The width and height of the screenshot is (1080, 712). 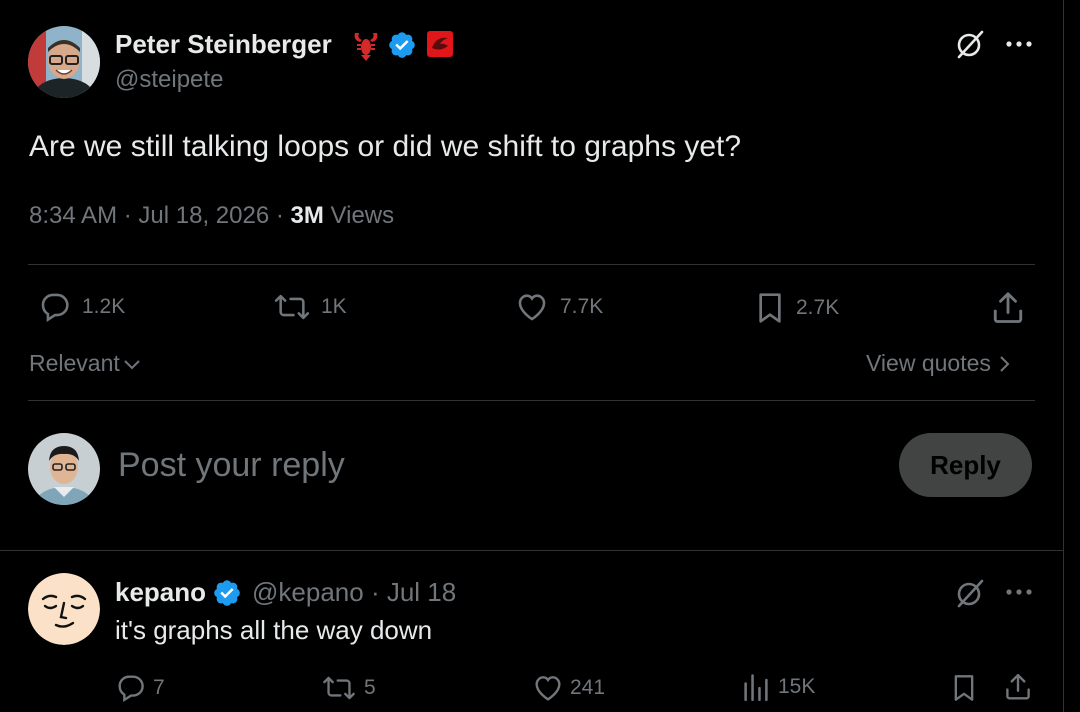 I want to click on sort-label: Relevant, so click(x=74, y=363).